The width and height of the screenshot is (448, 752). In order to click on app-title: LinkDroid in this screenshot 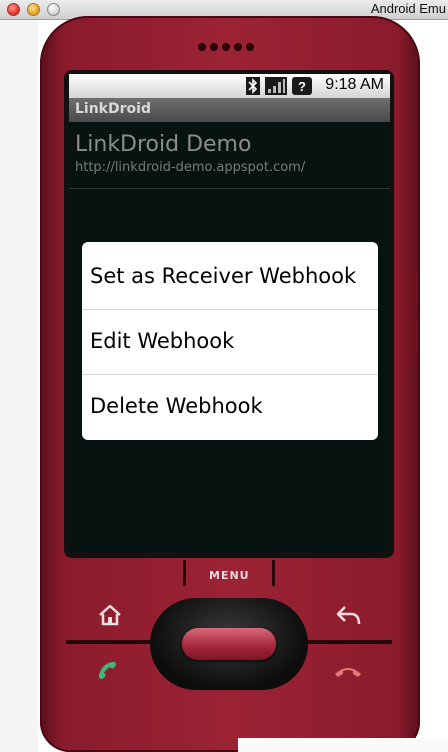, I will do `click(113, 109)`.